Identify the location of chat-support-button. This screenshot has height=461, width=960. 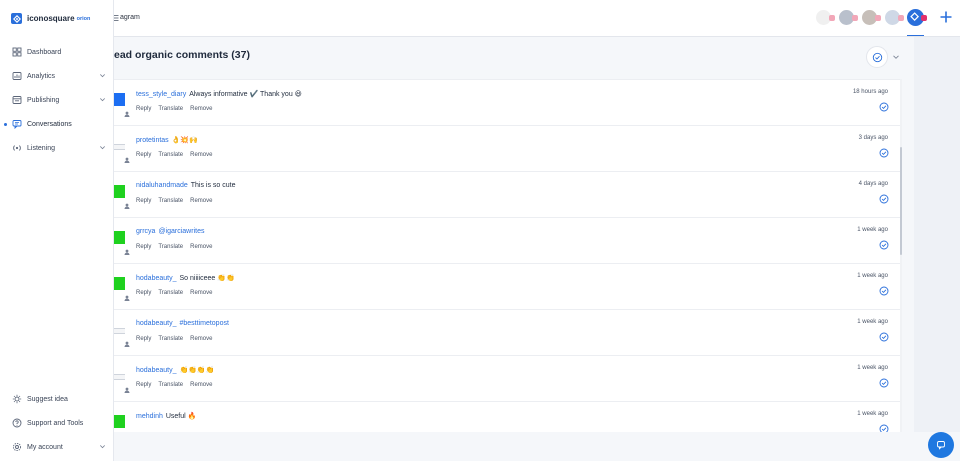
(941, 445).